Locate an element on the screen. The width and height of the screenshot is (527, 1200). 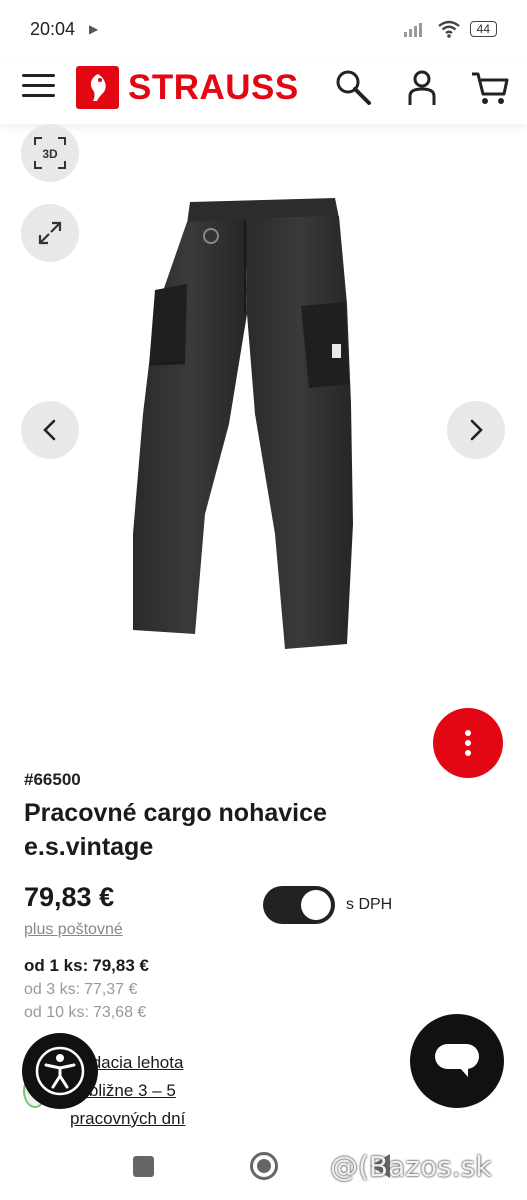
tier-qty: od 10 ks: is located at coordinates (56, 1012).